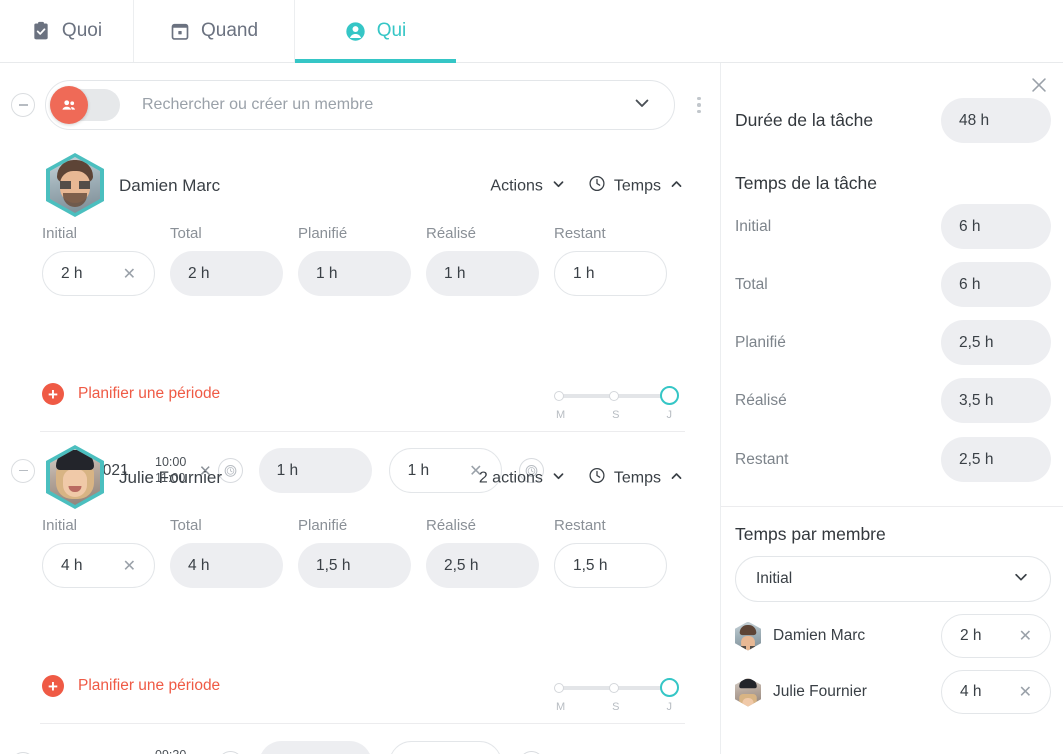 This screenshot has height=754, width=1063. I want to click on member-header-actions: Actions Temps, so click(587, 186).